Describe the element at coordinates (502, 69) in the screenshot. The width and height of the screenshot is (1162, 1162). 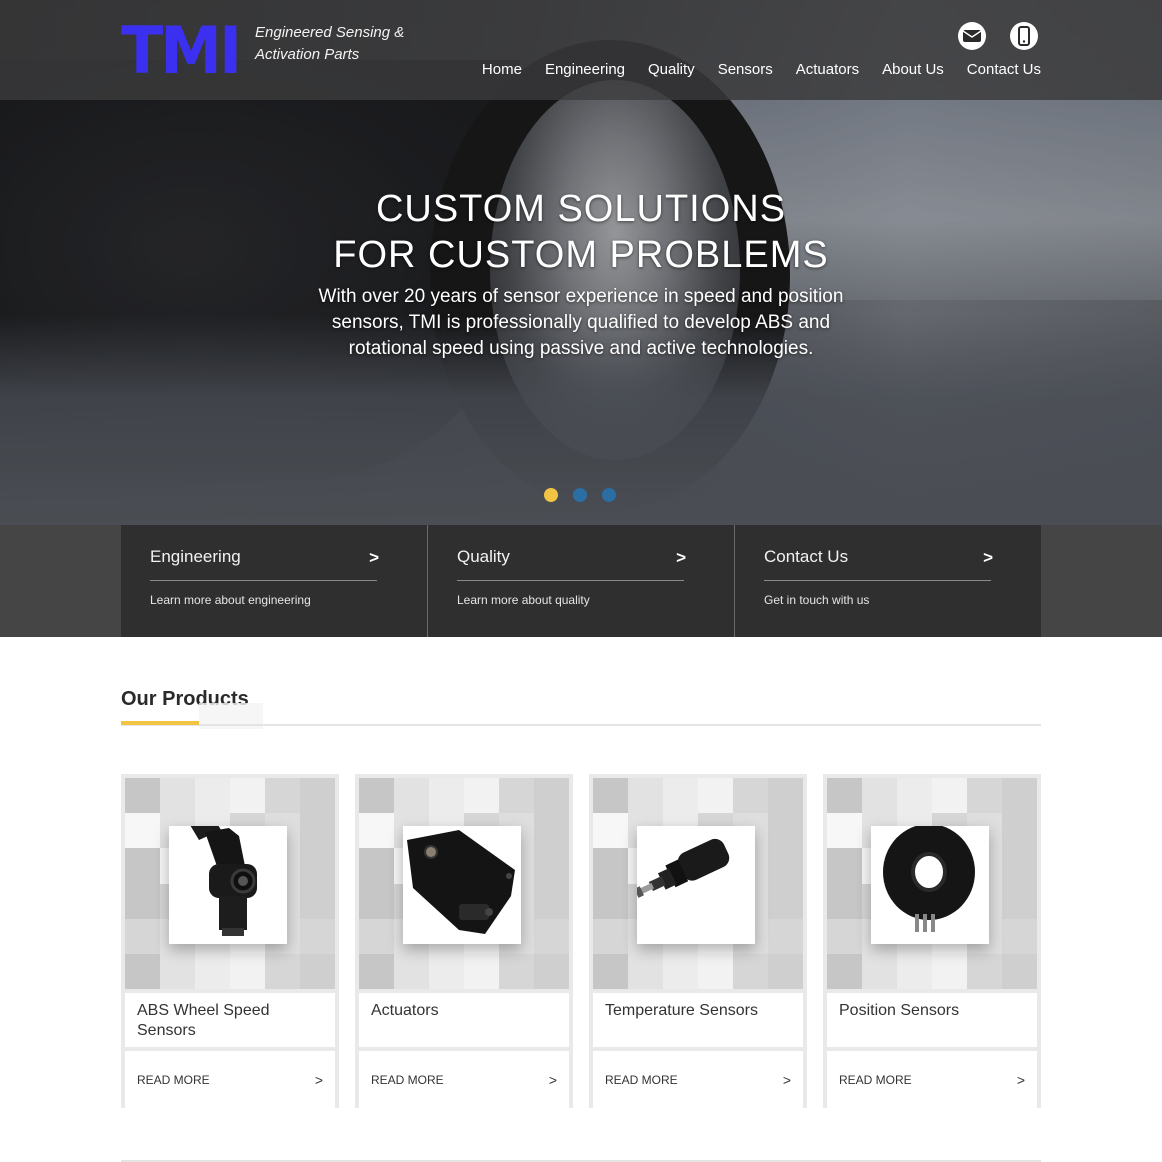
I see `nav-home: Home` at that location.